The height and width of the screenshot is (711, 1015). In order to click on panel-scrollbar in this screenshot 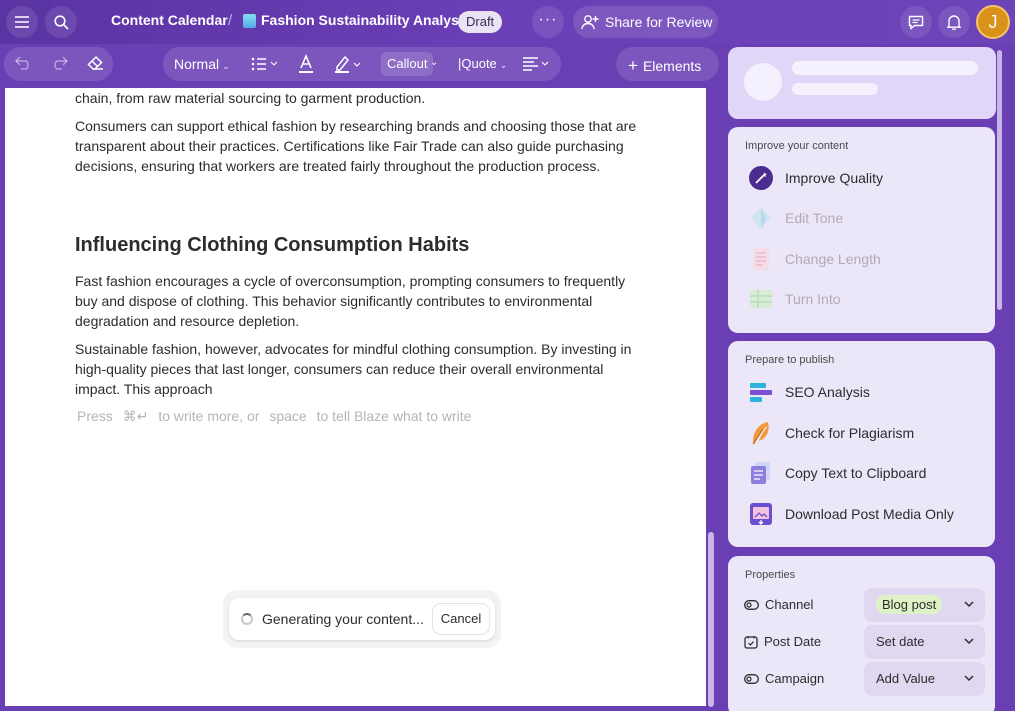, I will do `click(999, 180)`.